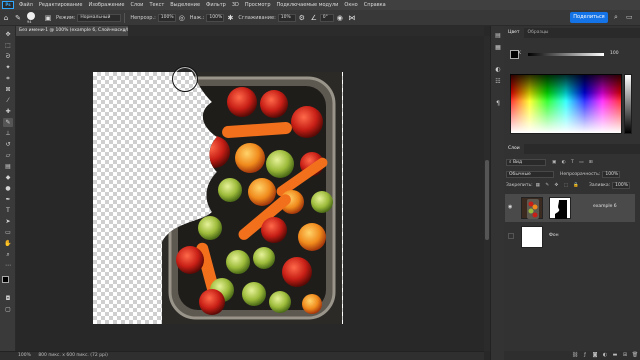 Image resolution: width=640 pixels, height=360 pixels. What do you see at coordinates (614, 53) in the screenshot?
I see `color-channel-value: 100` at bounding box center [614, 53].